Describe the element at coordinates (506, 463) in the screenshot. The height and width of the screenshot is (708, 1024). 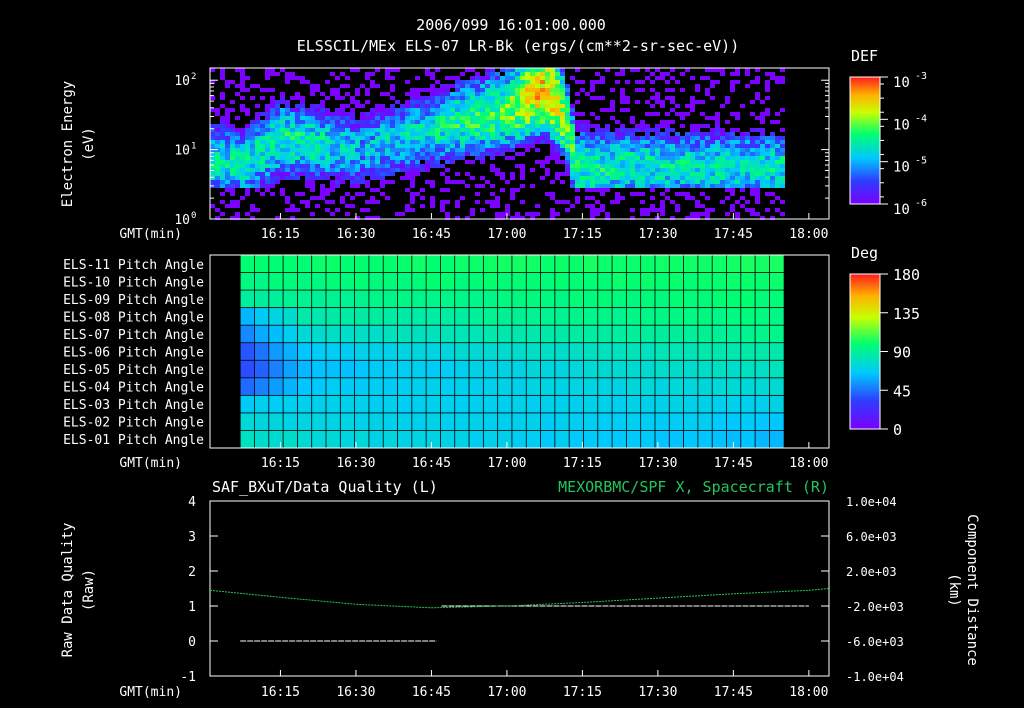
I see `x-tick-label: 17:00` at that location.